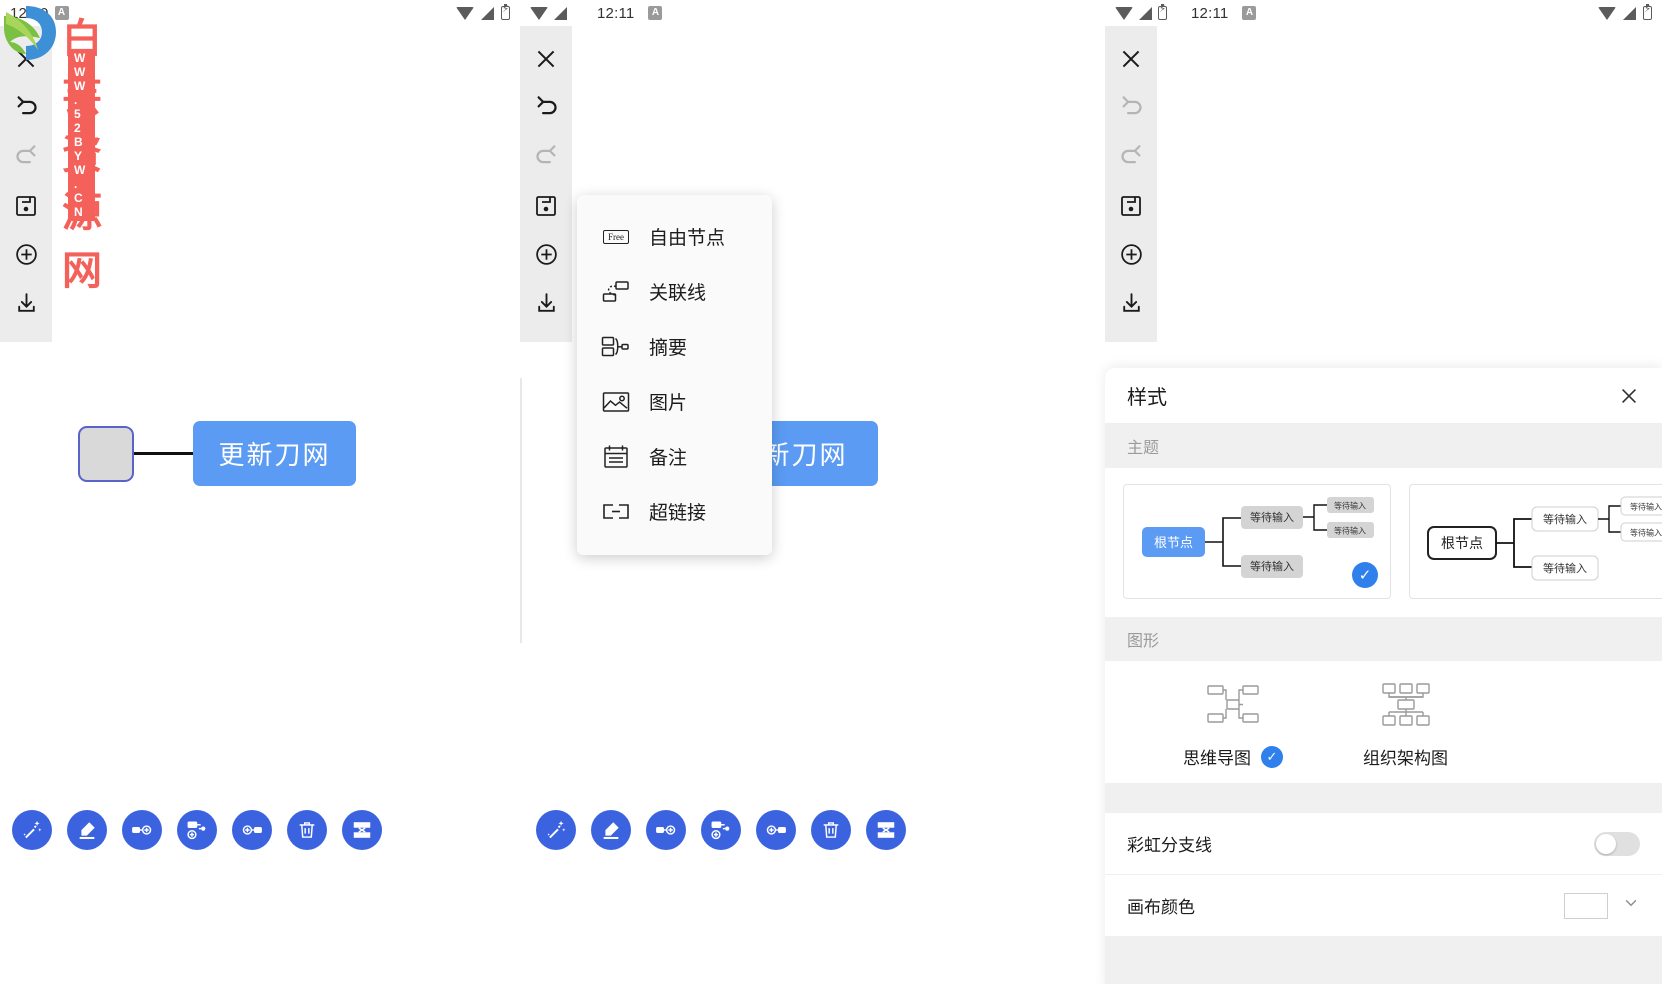 This screenshot has height=984, width=1662. What do you see at coordinates (1383, 844) in the screenshot?
I see `rainbow-branch-row: 彩虹分支线` at bounding box center [1383, 844].